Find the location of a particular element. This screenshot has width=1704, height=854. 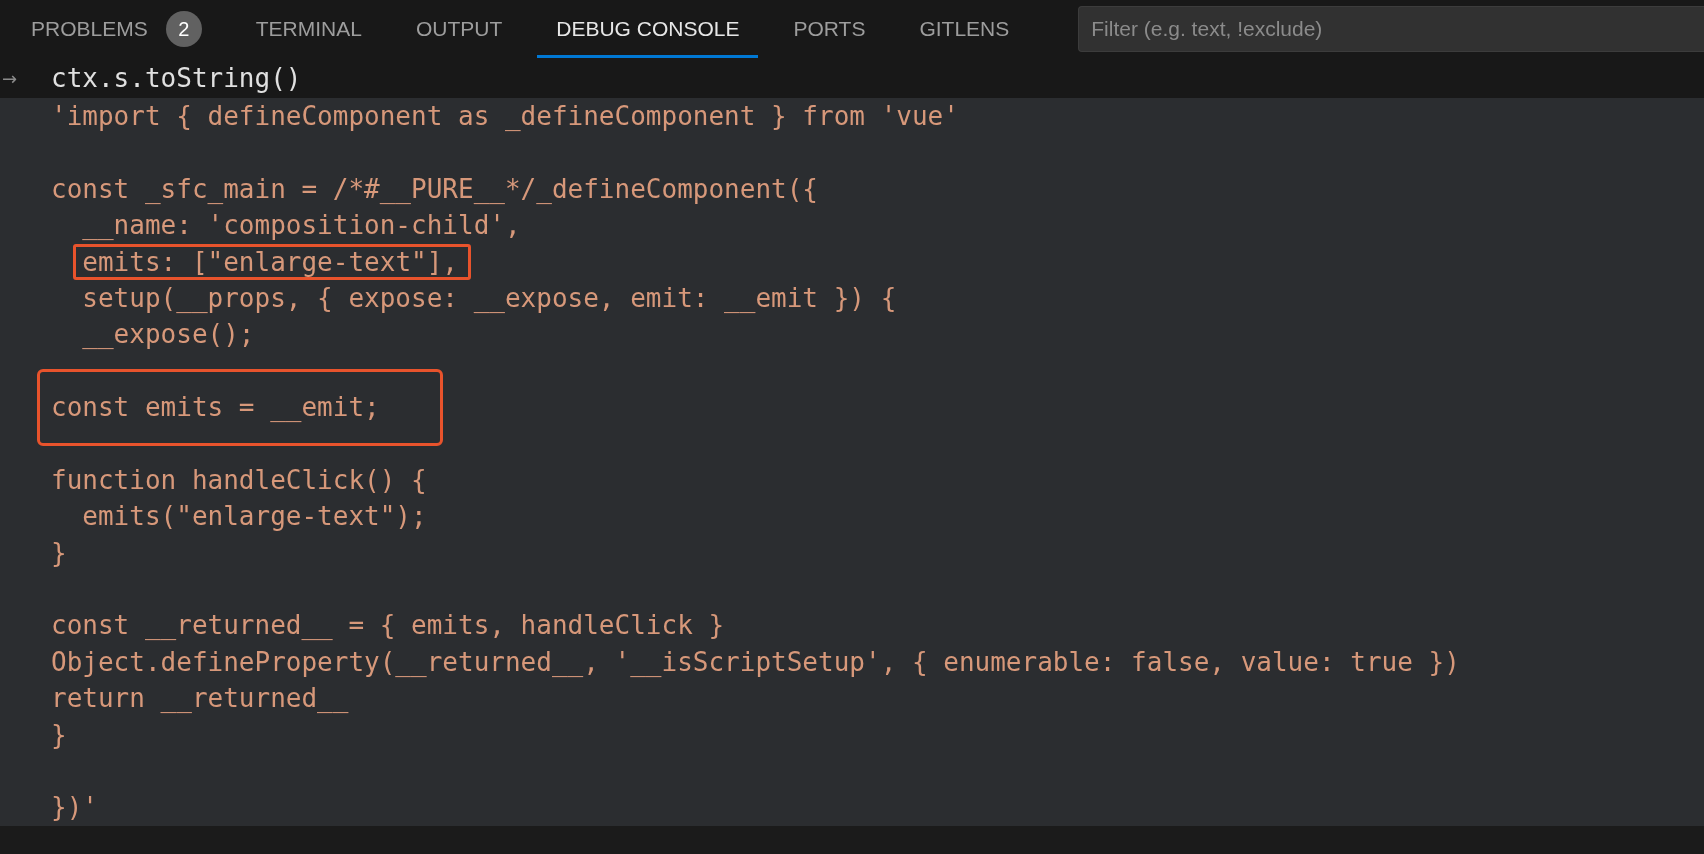

code-line: __name: 'composition-child', is located at coordinates (301, 225).